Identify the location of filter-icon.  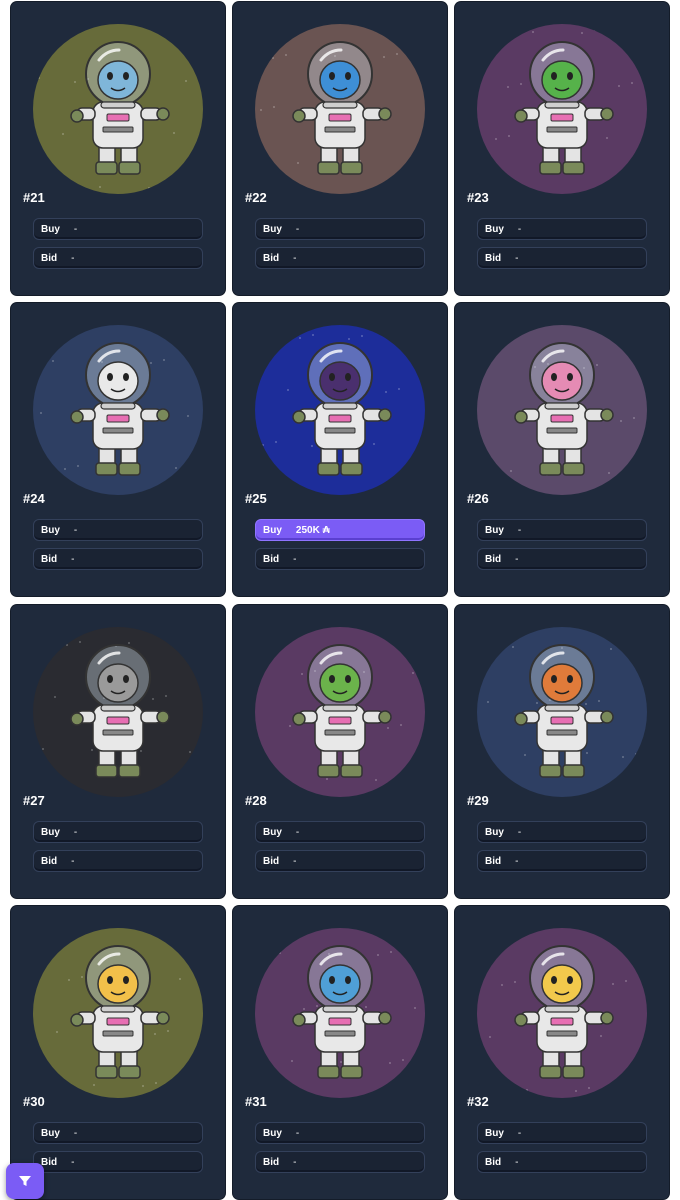
(25, 1181).